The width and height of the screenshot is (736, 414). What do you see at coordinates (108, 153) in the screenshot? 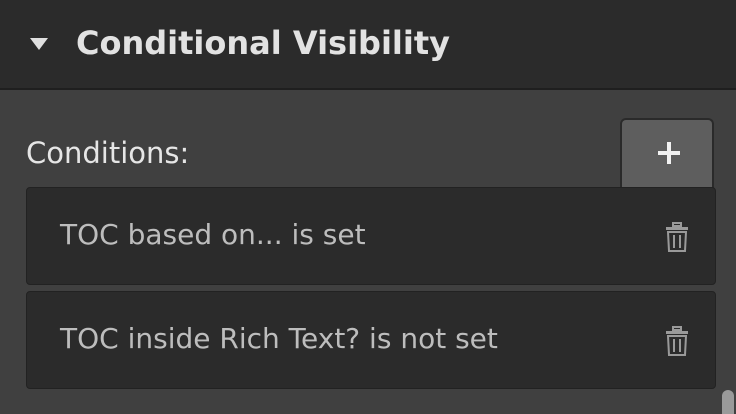
I see `conditions-label: Conditions:` at bounding box center [108, 153].